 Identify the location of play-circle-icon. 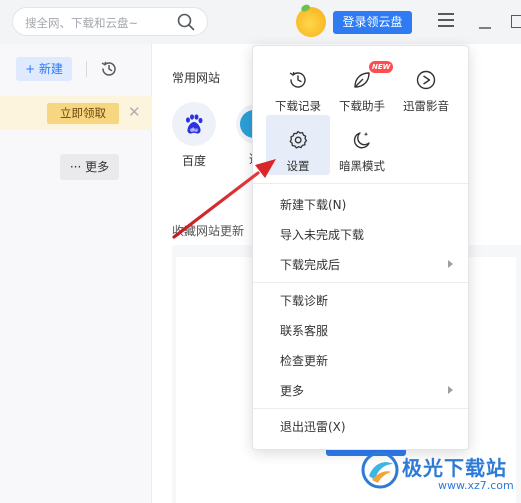
(426, 80).